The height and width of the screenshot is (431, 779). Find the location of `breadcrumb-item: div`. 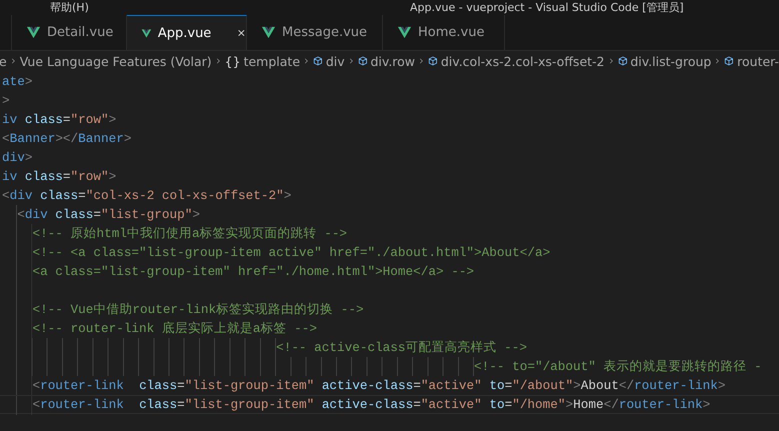

breadcrumb-item: div is located at coordinates (335, 61).